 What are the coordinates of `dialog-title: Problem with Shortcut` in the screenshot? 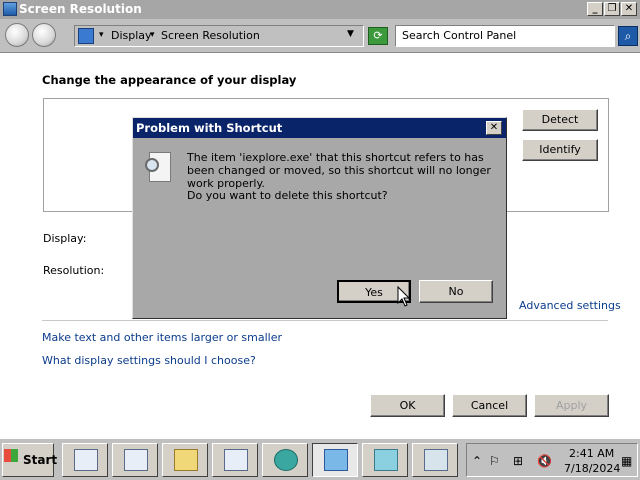 It's located at (319, 128).